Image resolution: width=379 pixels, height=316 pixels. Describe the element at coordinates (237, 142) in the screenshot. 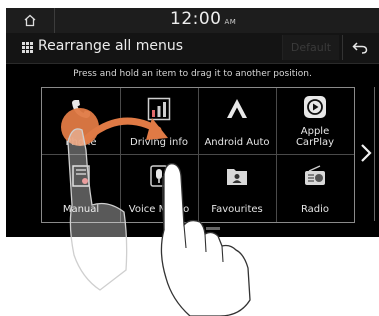

I see `menu-item-label: Android Auto` at that location.